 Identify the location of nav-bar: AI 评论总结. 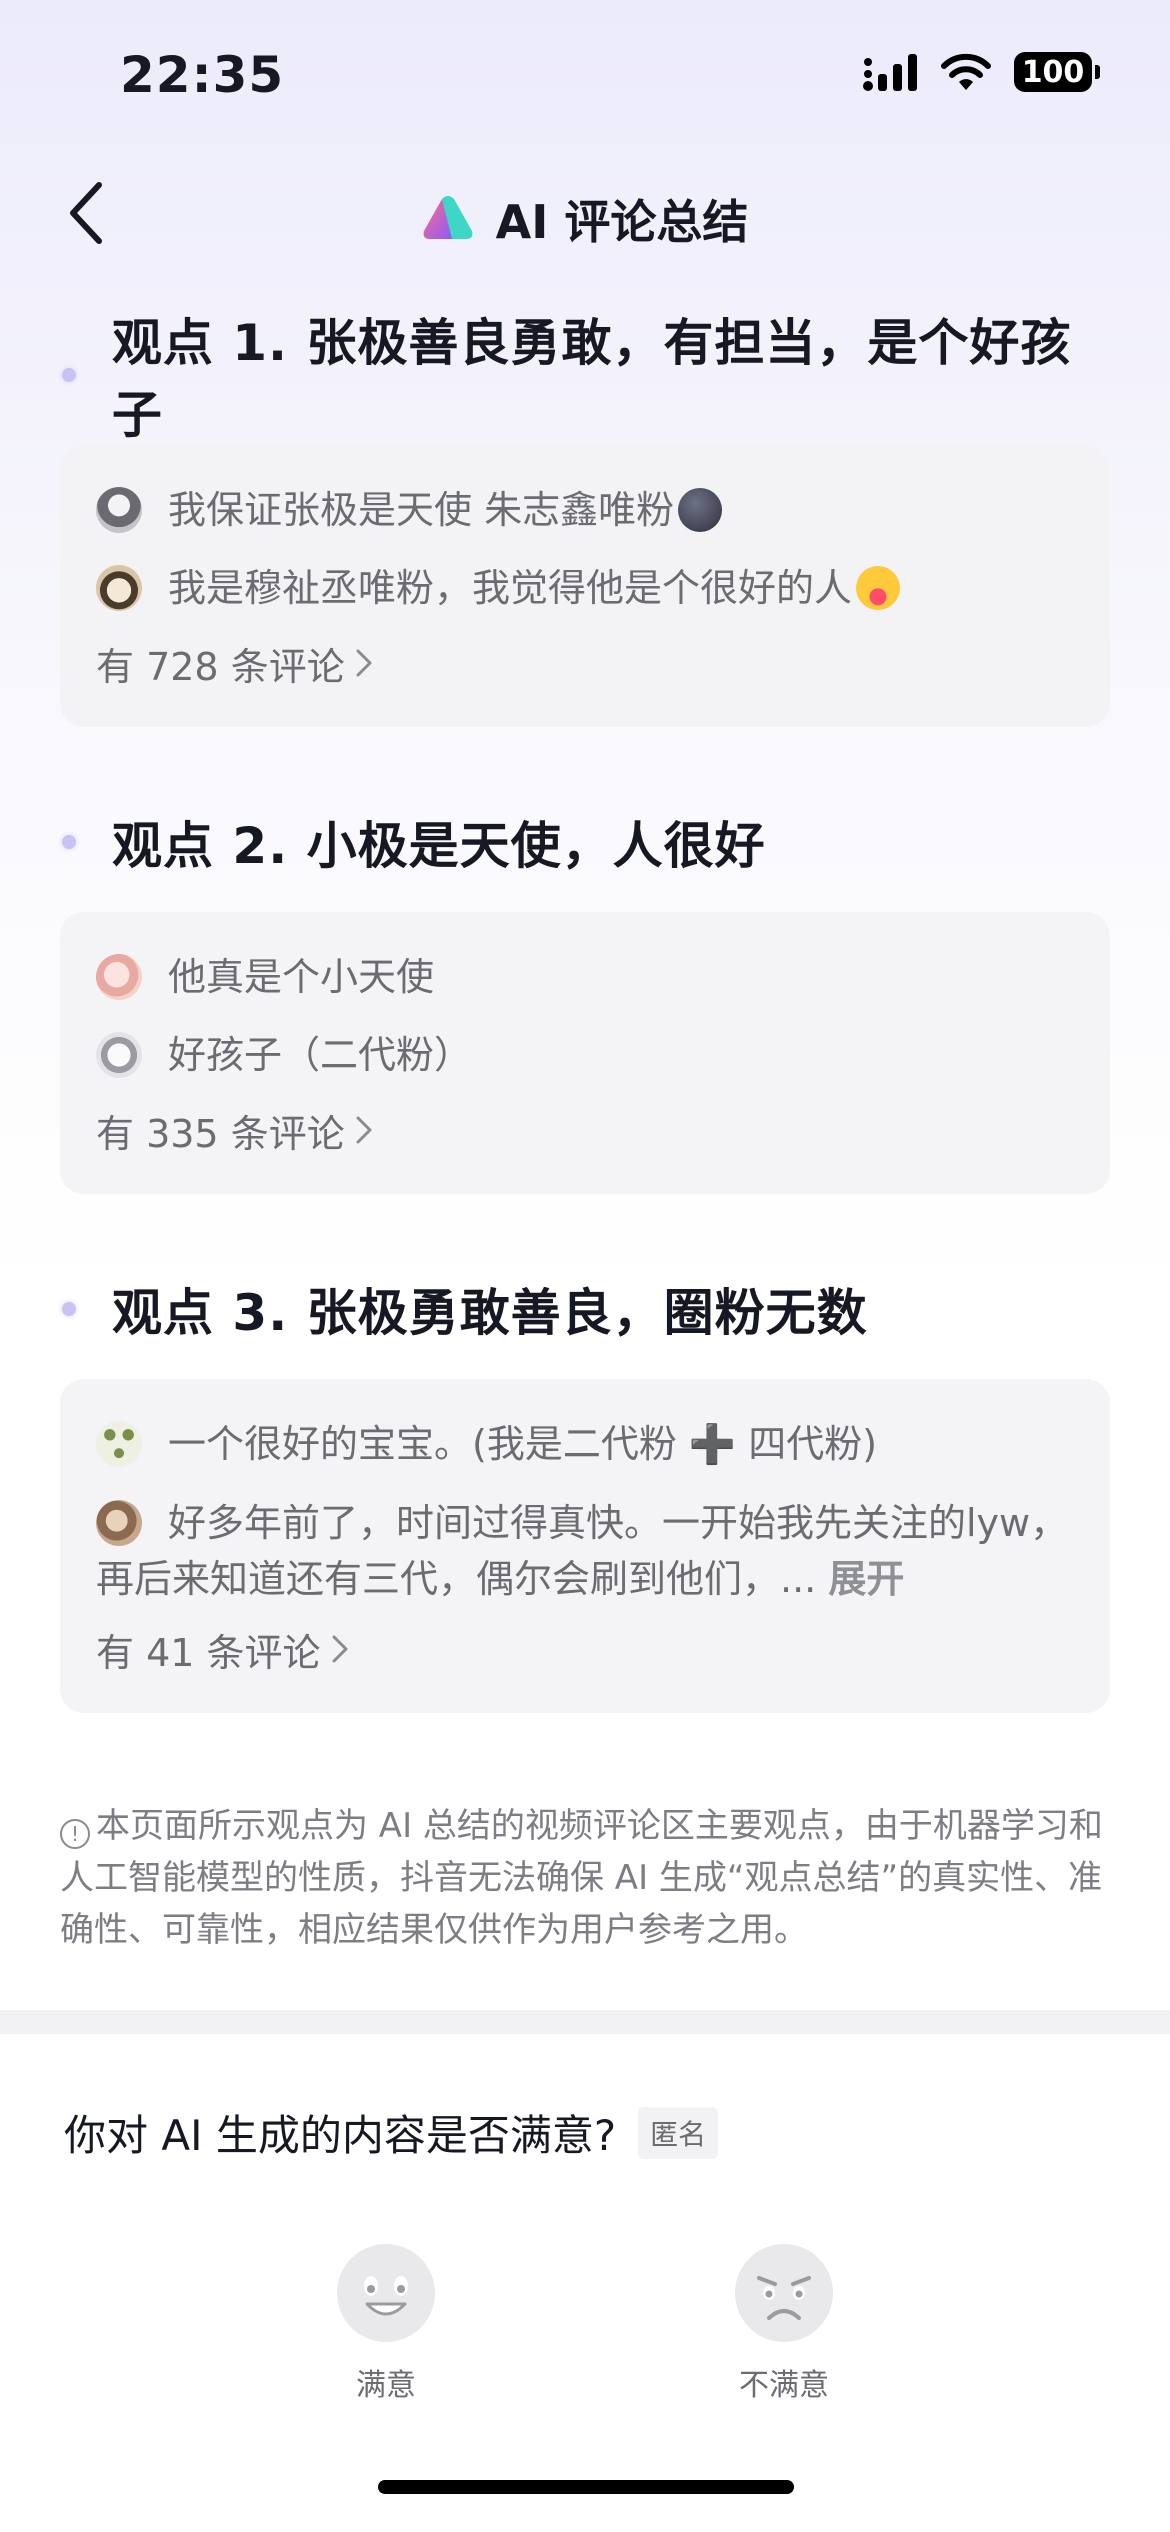
(585, 215).